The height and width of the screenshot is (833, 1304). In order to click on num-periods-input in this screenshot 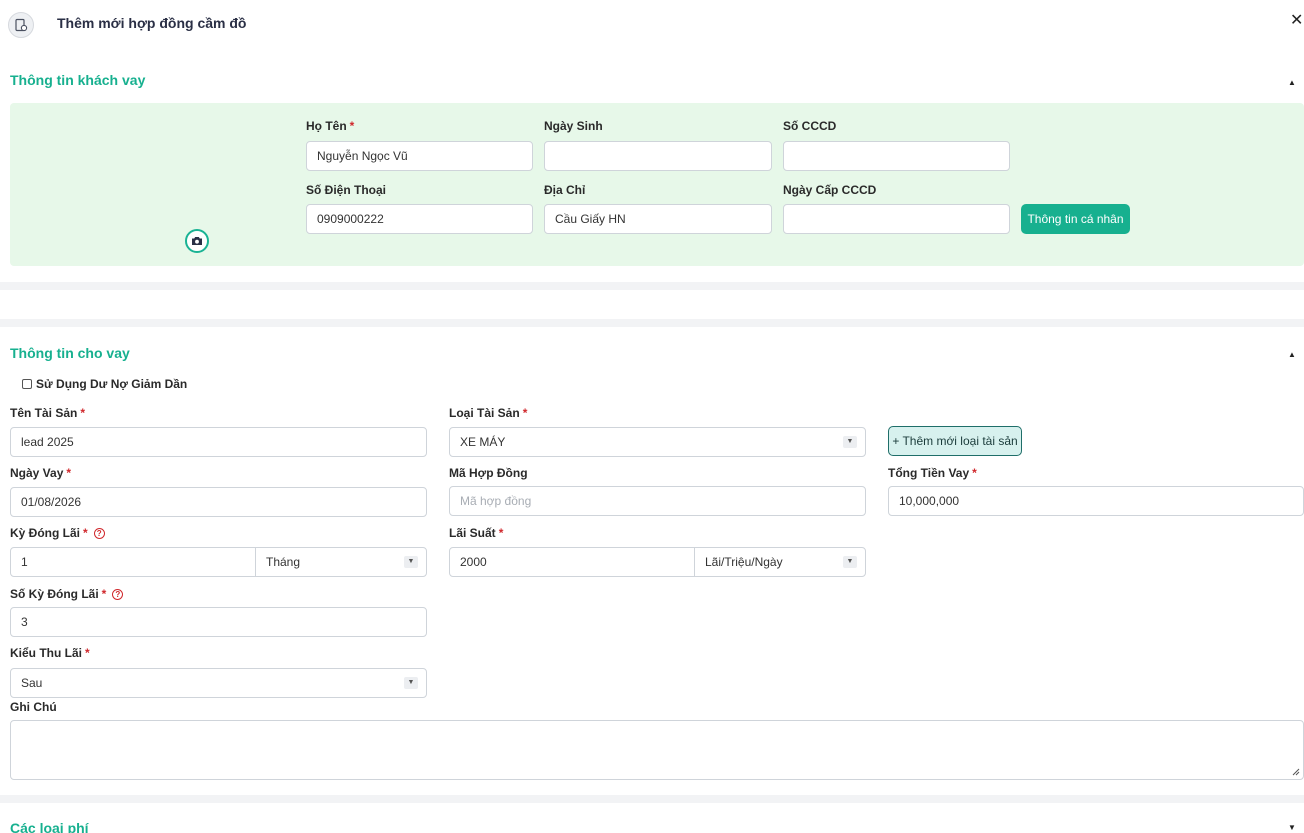, I will do `click(218, 622)`.